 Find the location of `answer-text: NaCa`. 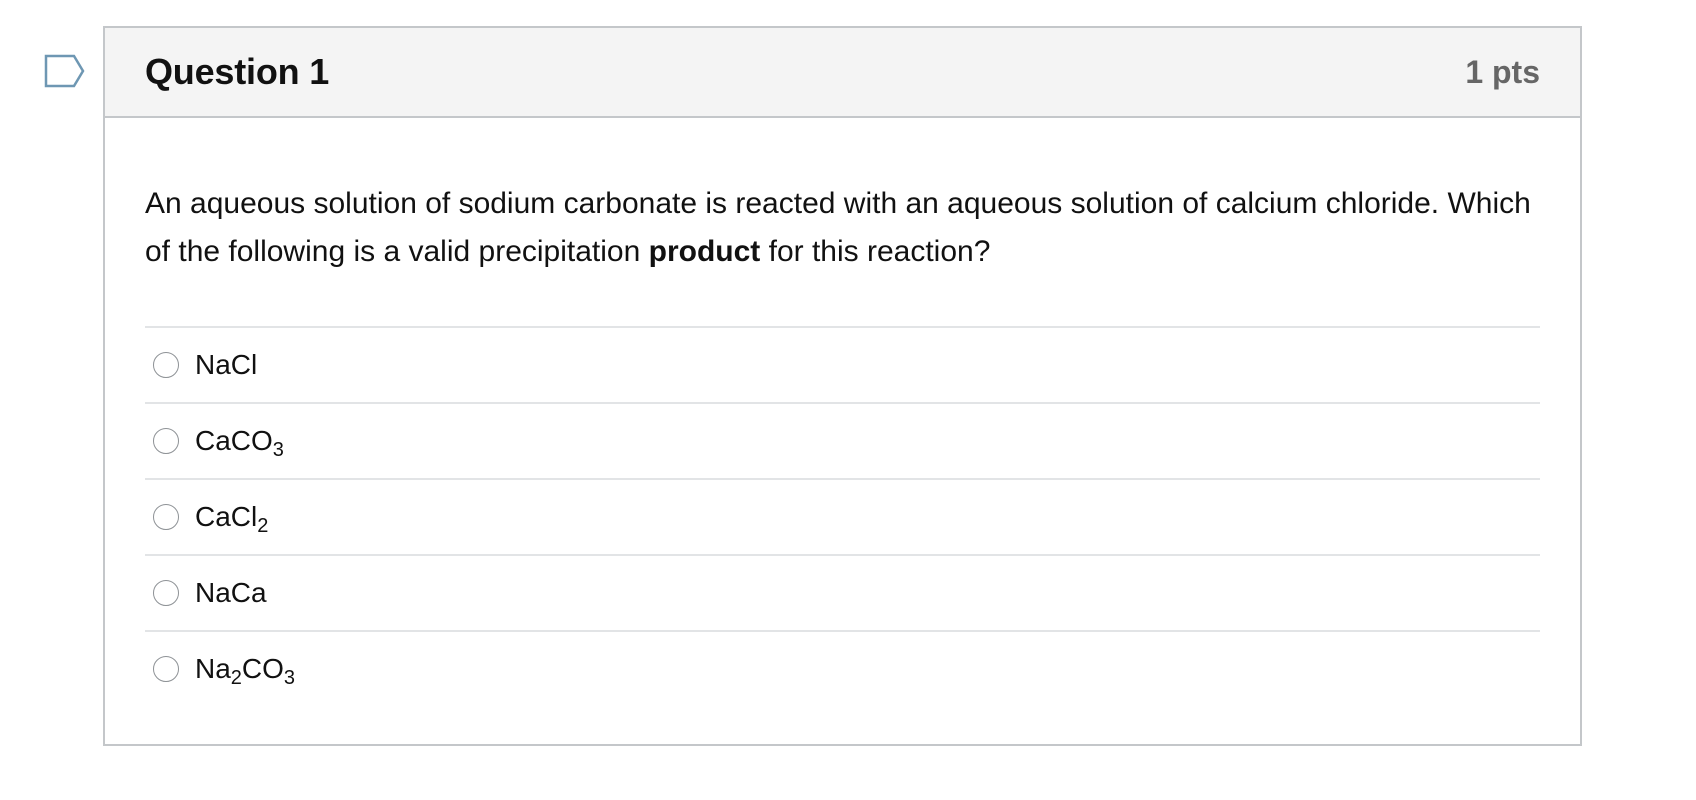

answer-text: NaCa is located at coordinates (231, 592).